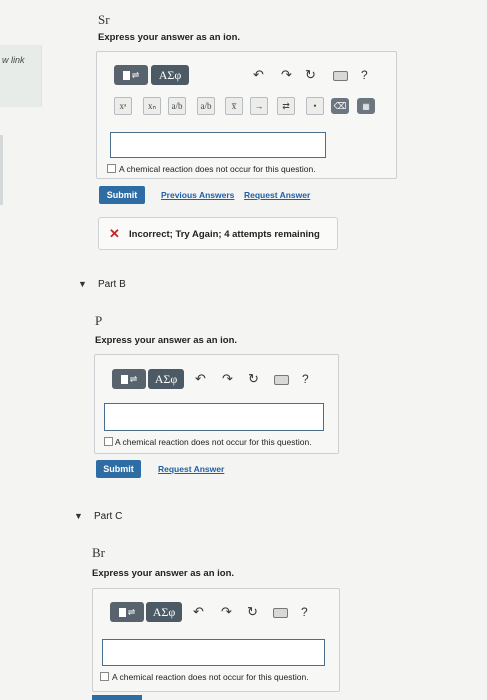 The height and width of the screenshot is (700, 487). I want to click on part-a-prompt: Express your answer as an ion., so click(169, 37).